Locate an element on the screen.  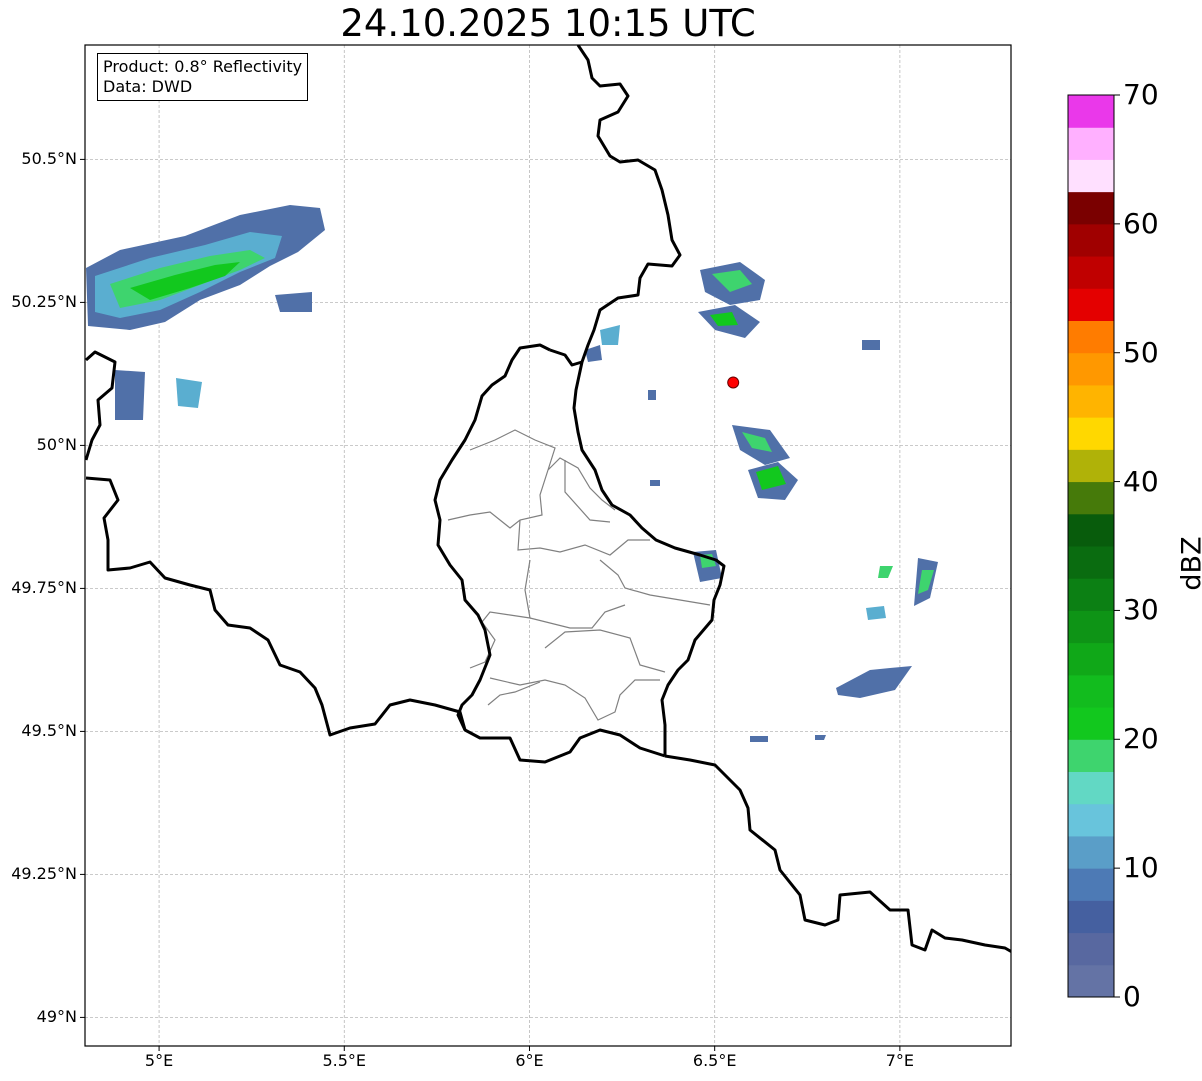
colorbar-unit-label: dBZ is located at coordinates (1189, 563).